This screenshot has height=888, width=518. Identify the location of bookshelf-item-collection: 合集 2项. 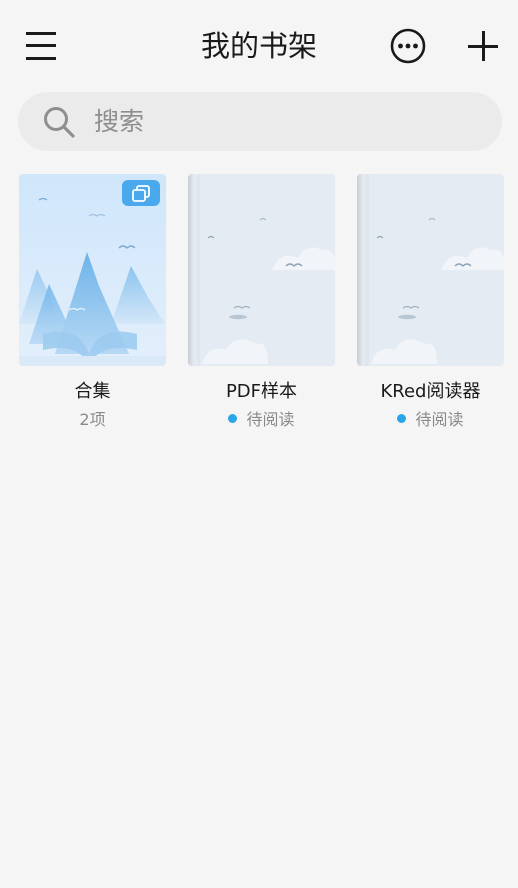
(92, 302).